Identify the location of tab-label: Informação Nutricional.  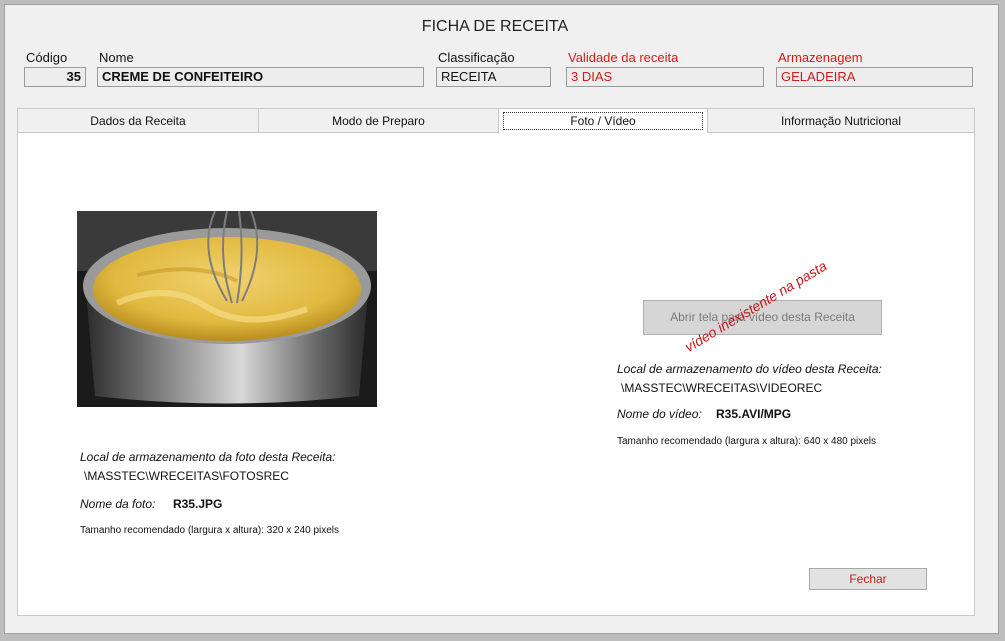
(841, 121).